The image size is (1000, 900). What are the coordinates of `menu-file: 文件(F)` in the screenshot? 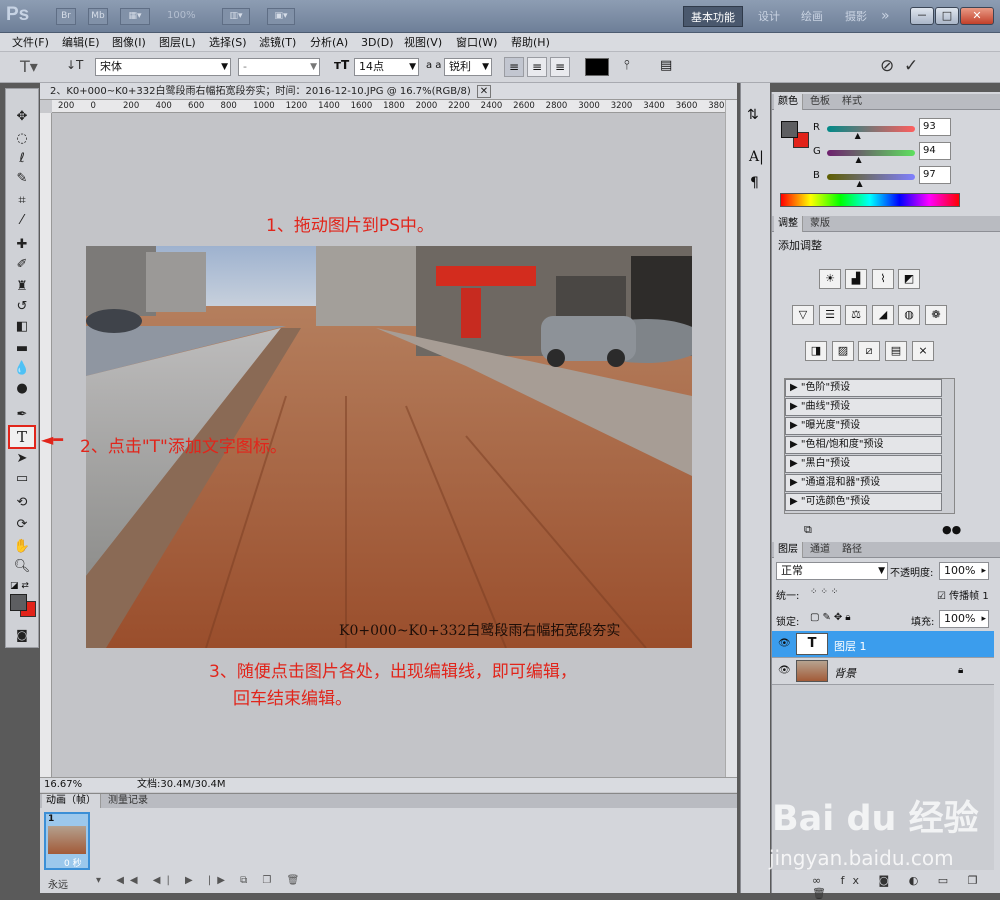 It's located at (30, 42).